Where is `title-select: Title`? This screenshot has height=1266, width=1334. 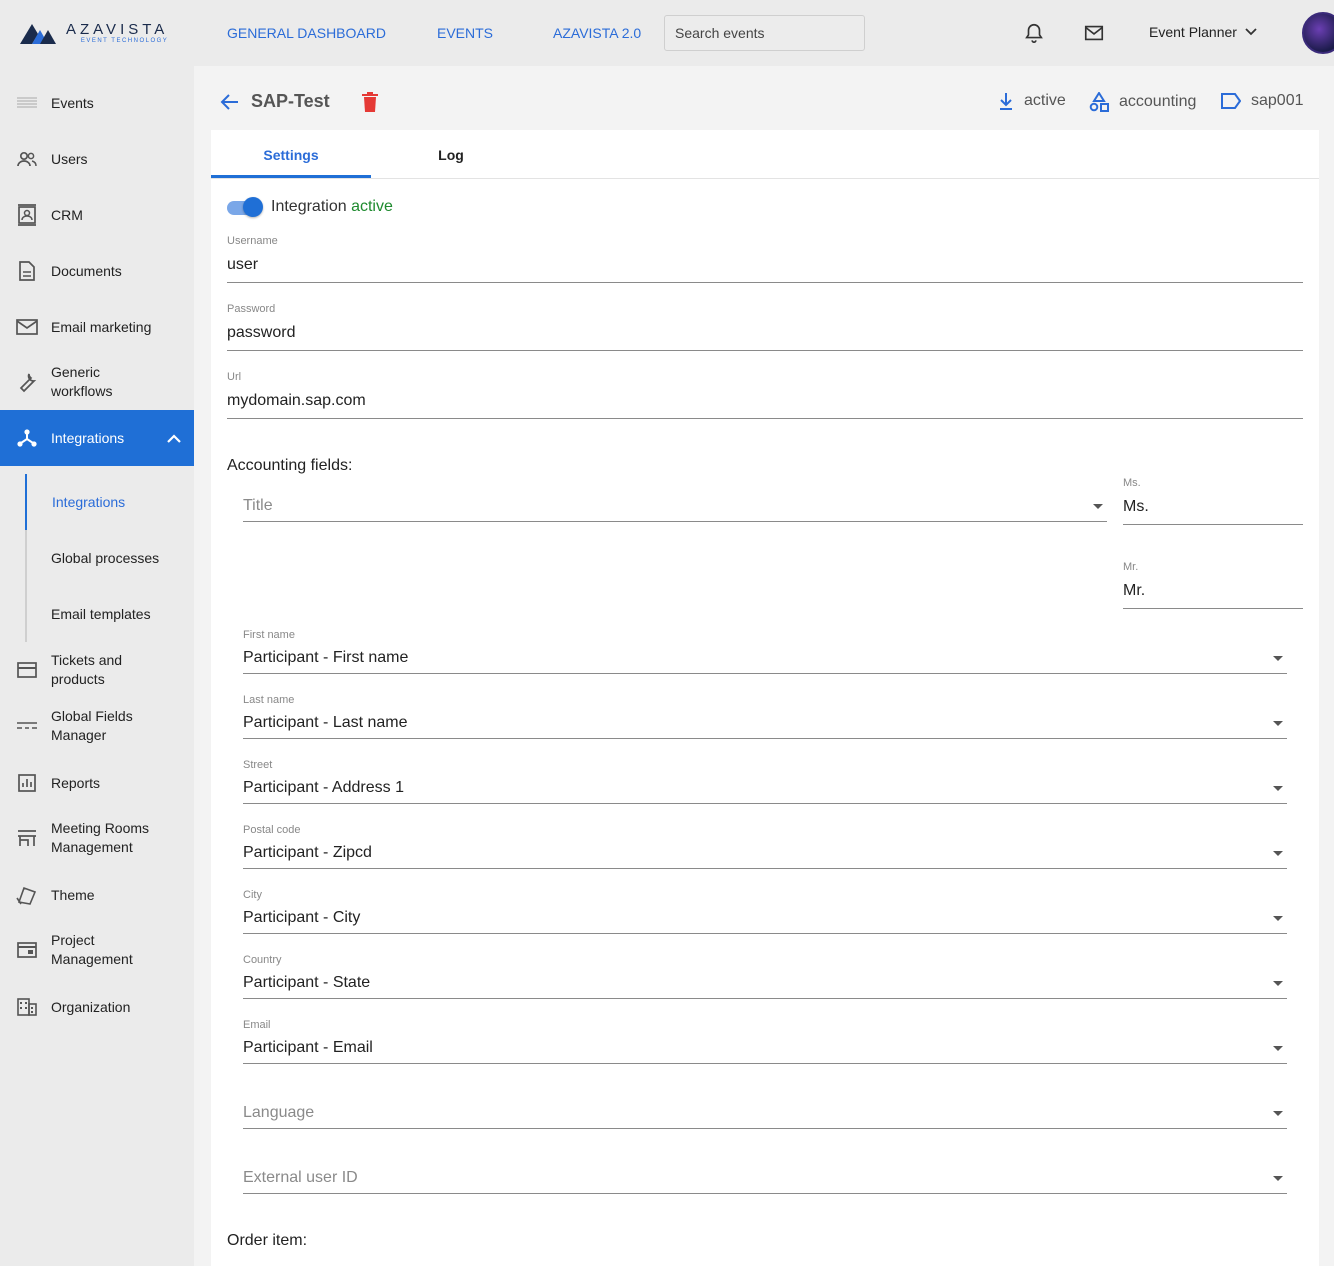 title-select: Title is located at coordinates (258, 506).